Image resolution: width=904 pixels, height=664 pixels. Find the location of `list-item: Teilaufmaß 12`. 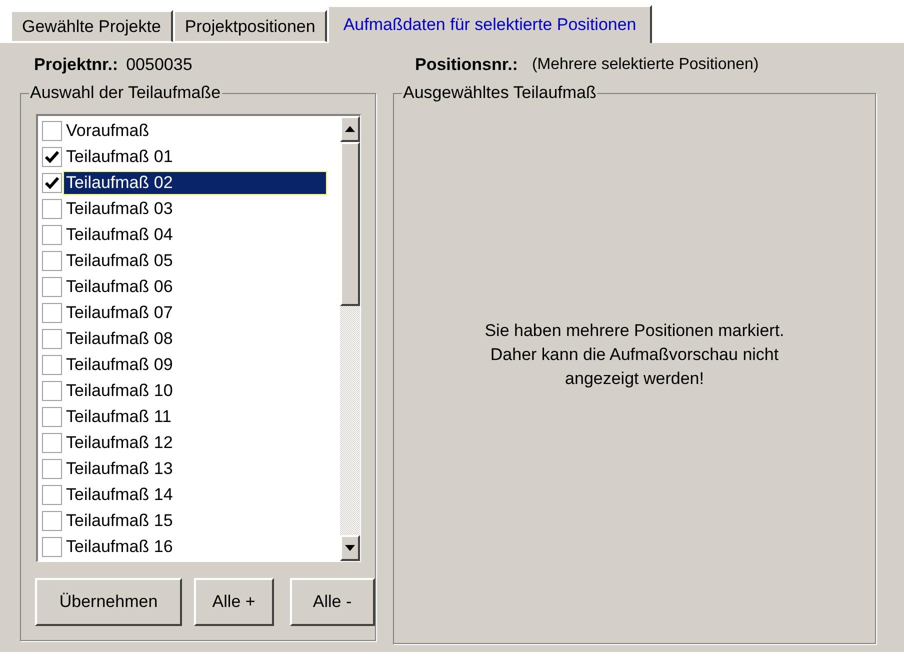

list-item: Teilaufmaß 12 is located at coordinates (119, 443).